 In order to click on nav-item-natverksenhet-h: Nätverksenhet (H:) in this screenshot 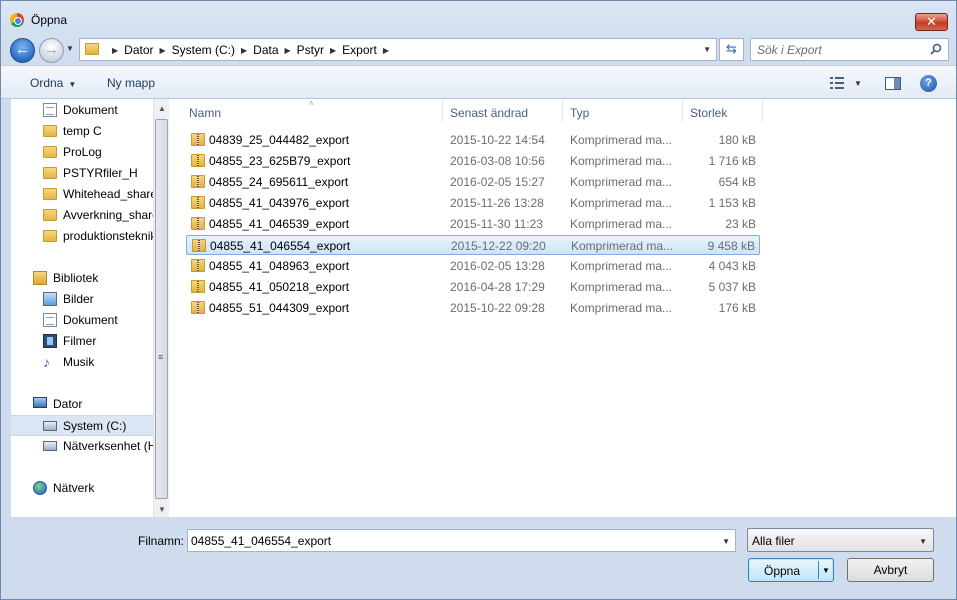, I will do `click(82, 446)`.